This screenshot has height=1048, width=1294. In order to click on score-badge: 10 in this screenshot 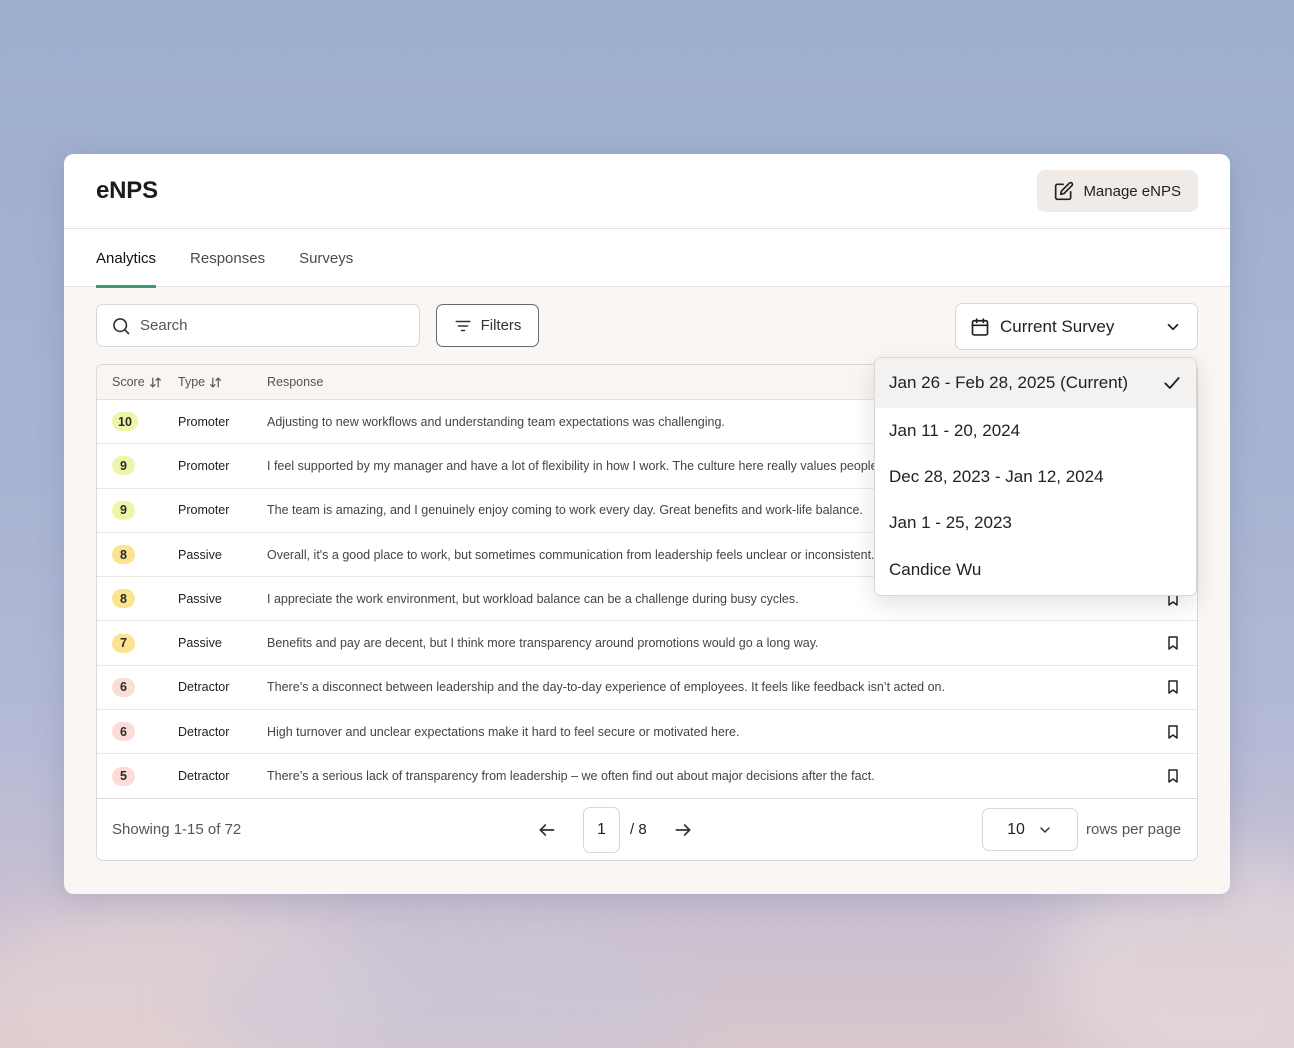, I will do `click(125, 422)`.